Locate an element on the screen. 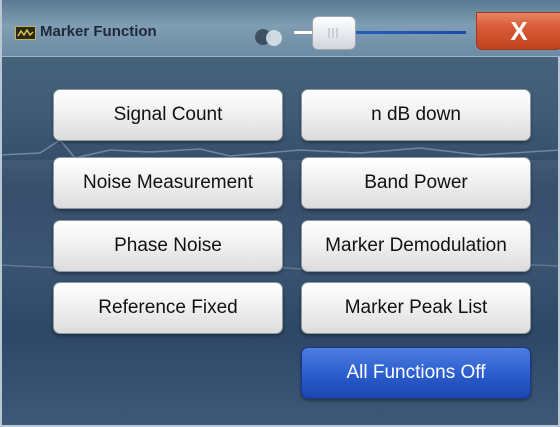 This screenshot has height=427, width=560. marker-peak-list-button: Marker Peak List is located at coordinates (416, 308).